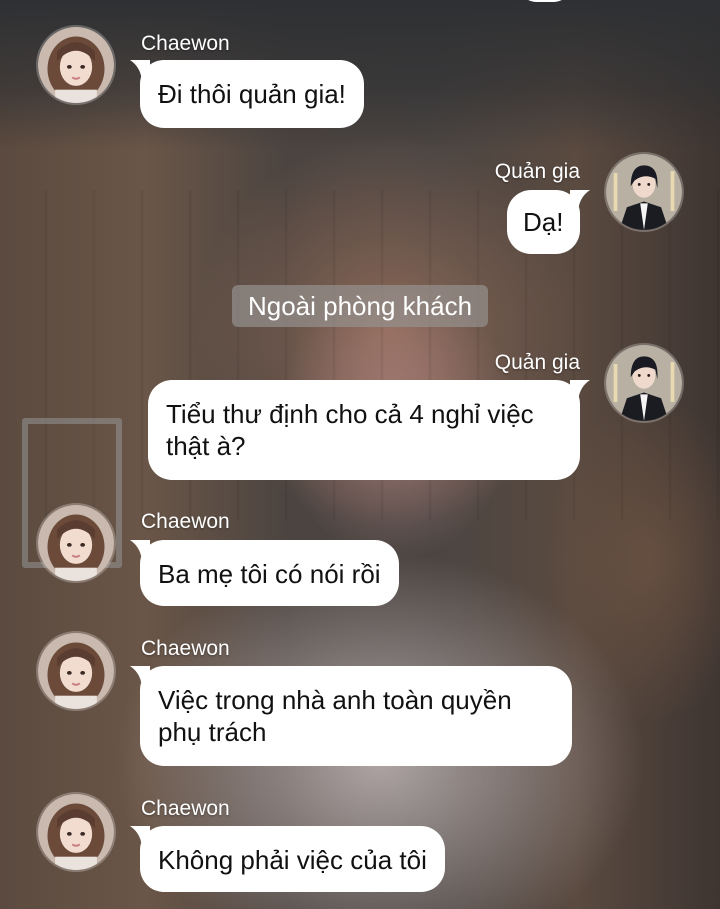 Image resolution: width=720 pixels, height=909 pixels. I want to click on message-bubble: Tiểu thư định cho cả 4 nghỉ việc thật à?, so click(369, 430).